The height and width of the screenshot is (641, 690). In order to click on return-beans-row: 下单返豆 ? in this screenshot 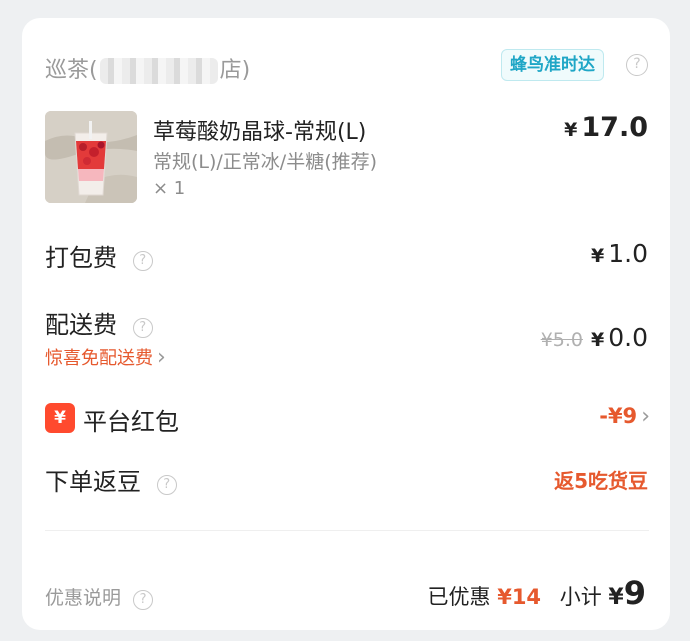, I will do `click(111, 479)`.